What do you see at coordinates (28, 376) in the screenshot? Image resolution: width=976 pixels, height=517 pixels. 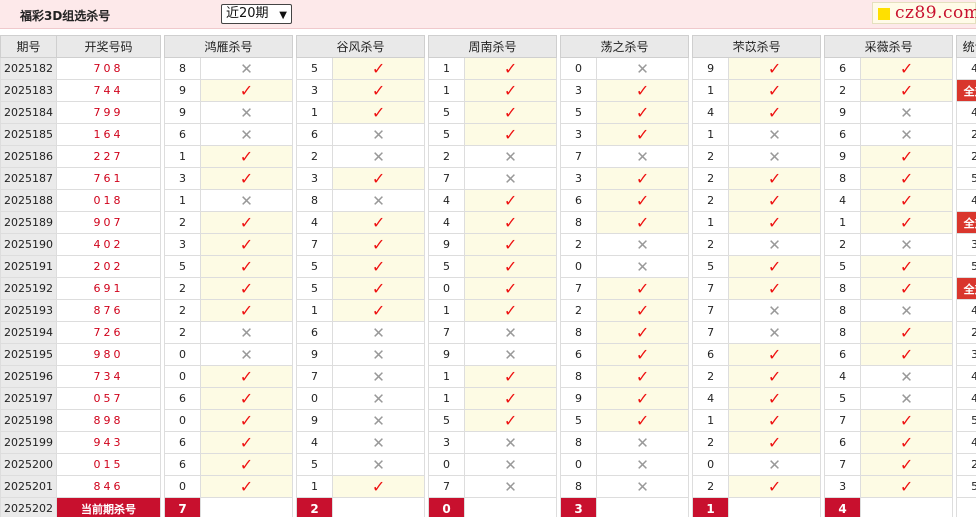 I see `issue-cell: 2025196` at bounding box center [28, 376].